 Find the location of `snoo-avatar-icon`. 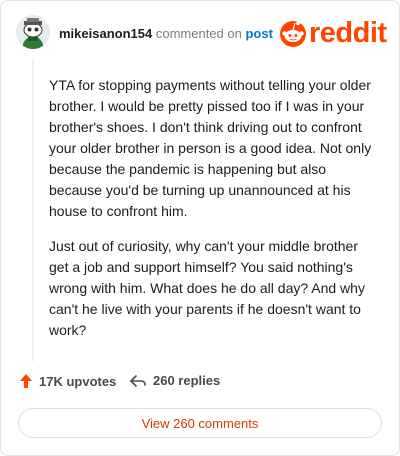

snoo-avatar-icon is located at coordinates (33, 32).